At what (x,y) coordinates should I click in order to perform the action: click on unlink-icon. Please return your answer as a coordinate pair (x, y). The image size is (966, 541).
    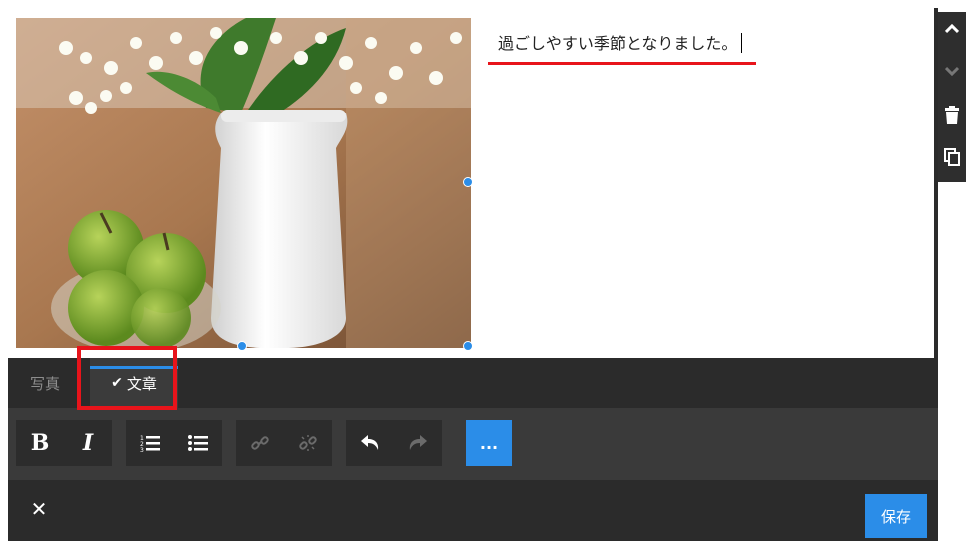
    Looking at the image, I should click on (308, 443).